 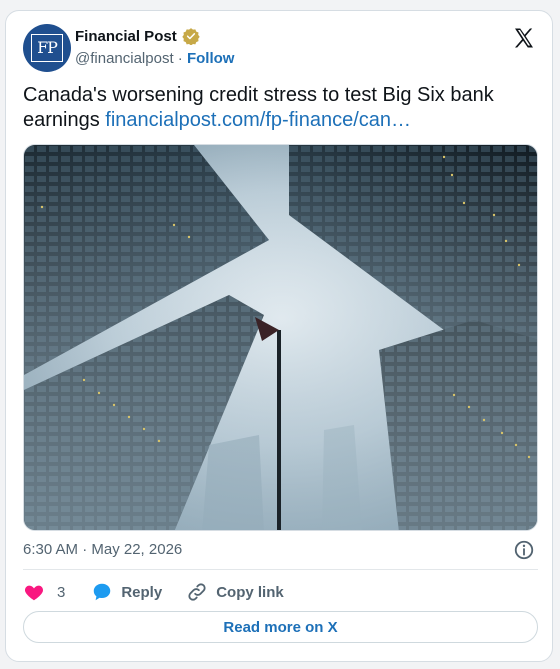 I want to click on reply-button: Reply, so click(x=126, y=592).